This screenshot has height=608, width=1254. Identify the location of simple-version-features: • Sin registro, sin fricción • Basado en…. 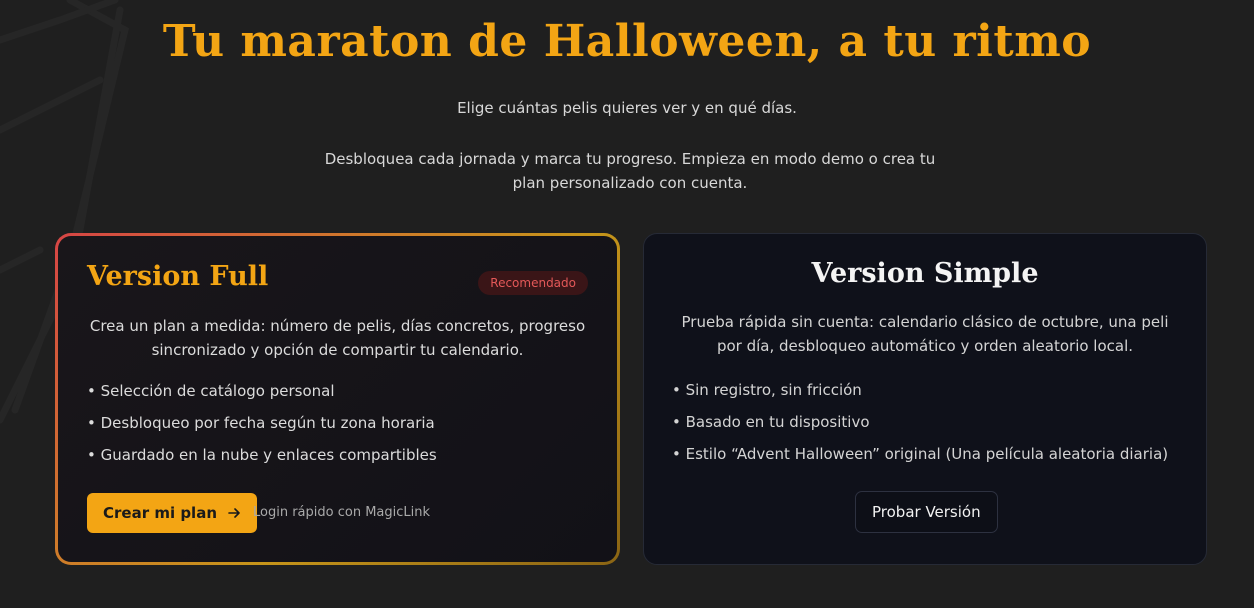
(920, 428).